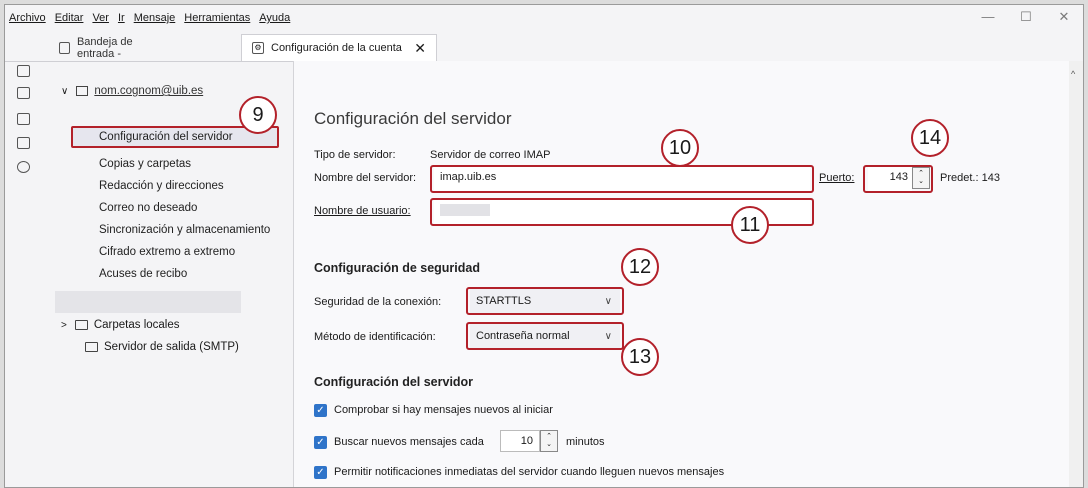 This screenshot has height=488, width=1088. Describe the element at coordinates (161, 186) in the screenshot. I see `sidebar-item-composition: Redacción y direcciones` at that location.